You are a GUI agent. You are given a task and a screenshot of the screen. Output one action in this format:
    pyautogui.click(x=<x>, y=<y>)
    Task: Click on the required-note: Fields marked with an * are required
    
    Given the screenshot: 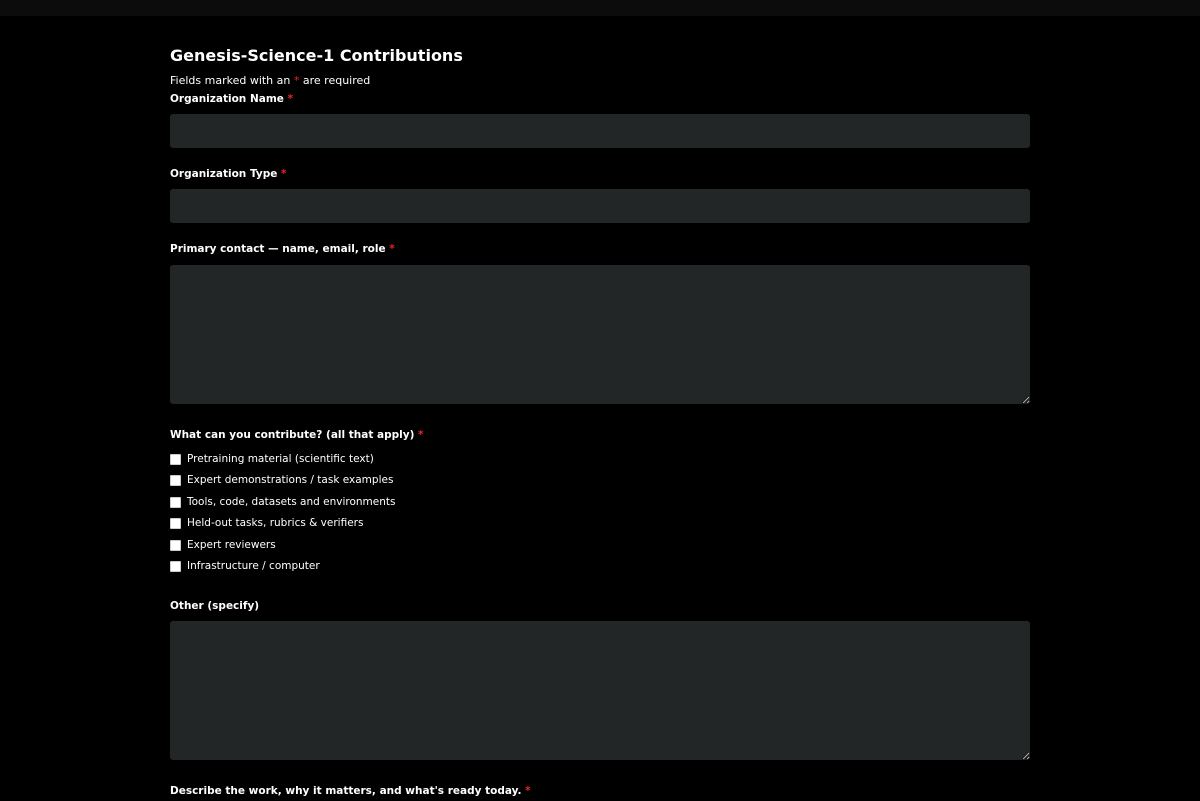 What is the action you would take?
    pyautogui.click(x=270, y=80)
    